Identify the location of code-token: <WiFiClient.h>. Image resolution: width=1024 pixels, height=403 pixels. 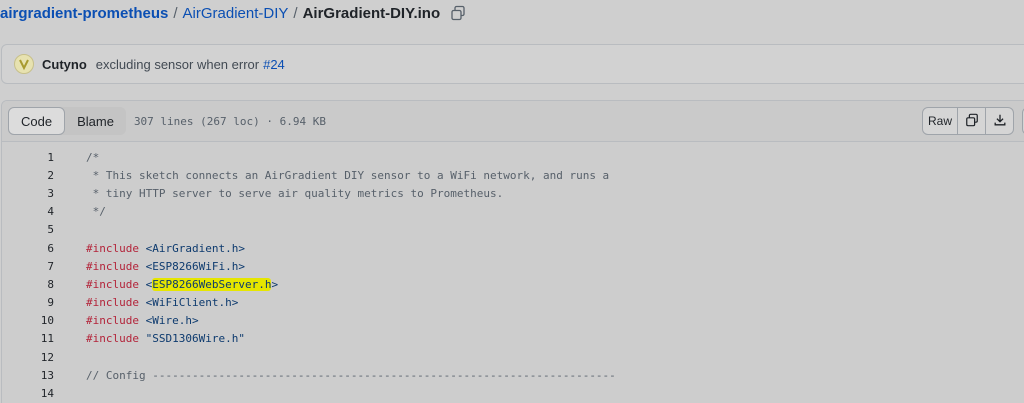
(188, 303).